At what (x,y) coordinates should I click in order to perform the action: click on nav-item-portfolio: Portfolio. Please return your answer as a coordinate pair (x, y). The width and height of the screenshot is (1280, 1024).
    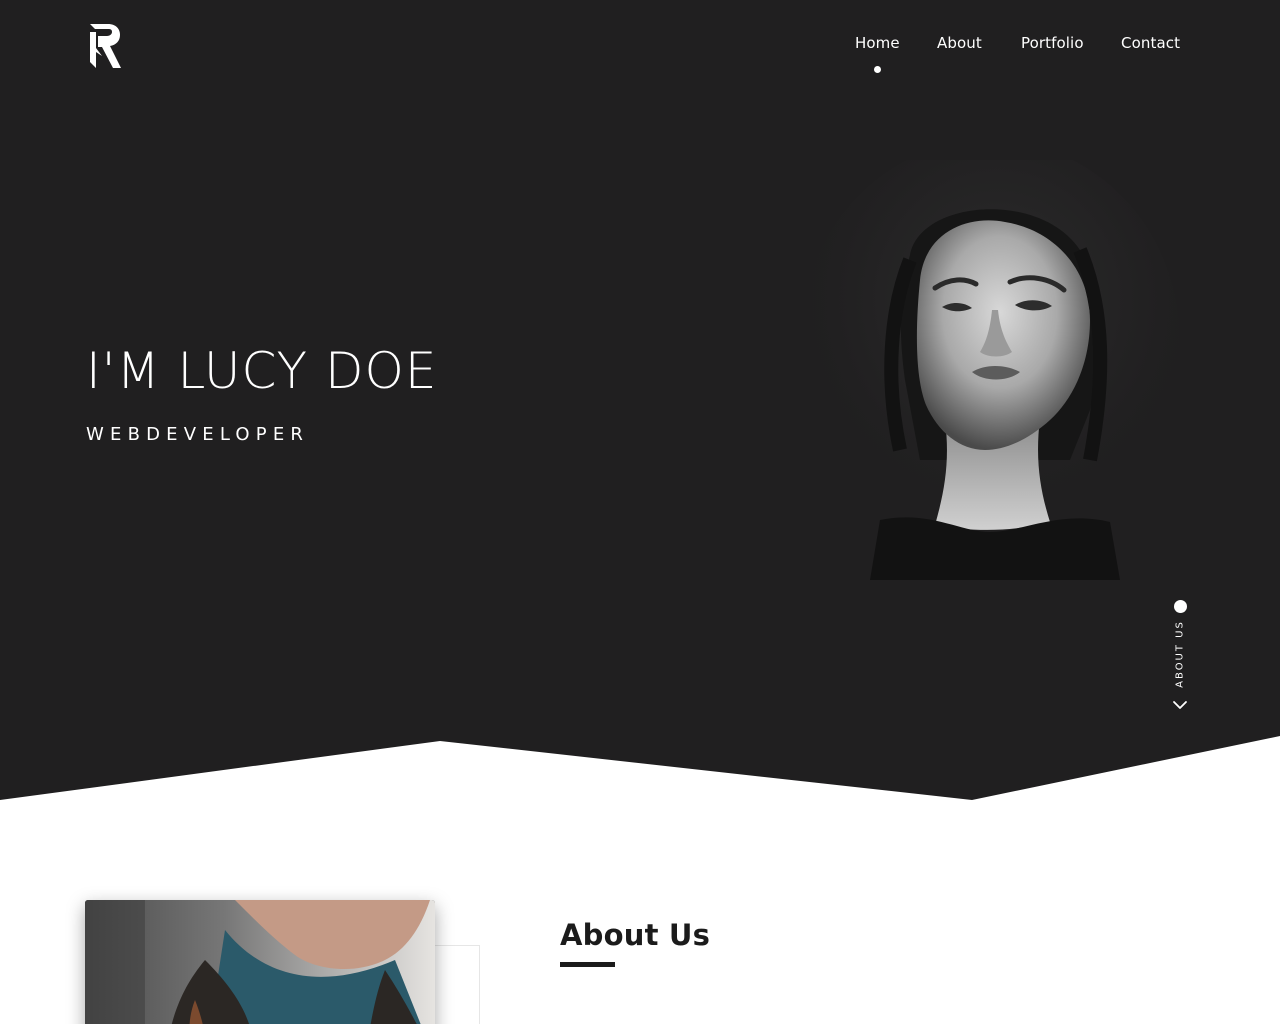
    Looking at the image, I should click on (1052, 43).